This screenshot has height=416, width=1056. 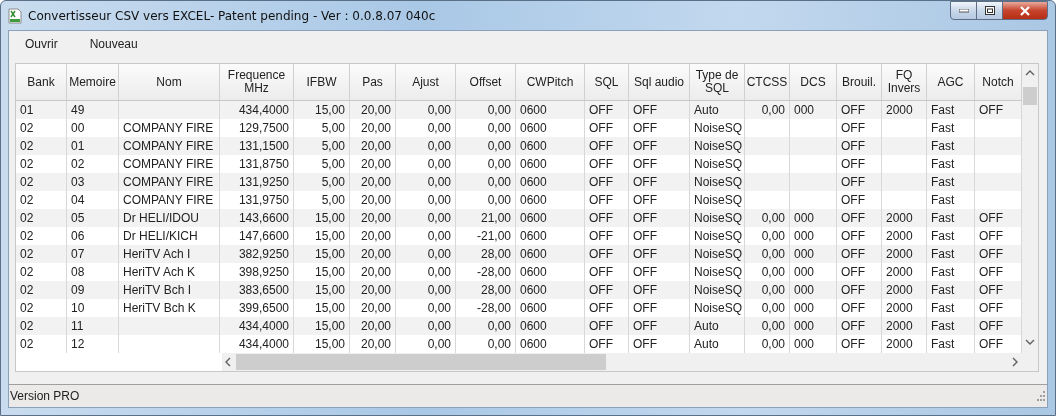 I want to click on maximize-button, so click(x=989, y=10).